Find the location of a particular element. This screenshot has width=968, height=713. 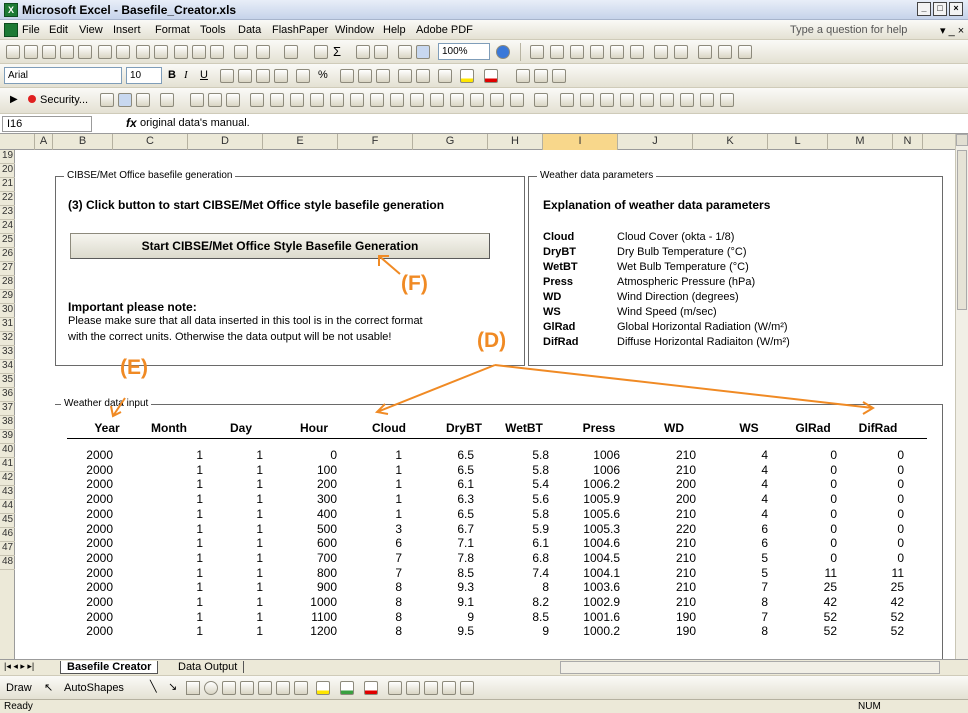

help-search-box: Type a question for help is located at coordinates (848, 30).